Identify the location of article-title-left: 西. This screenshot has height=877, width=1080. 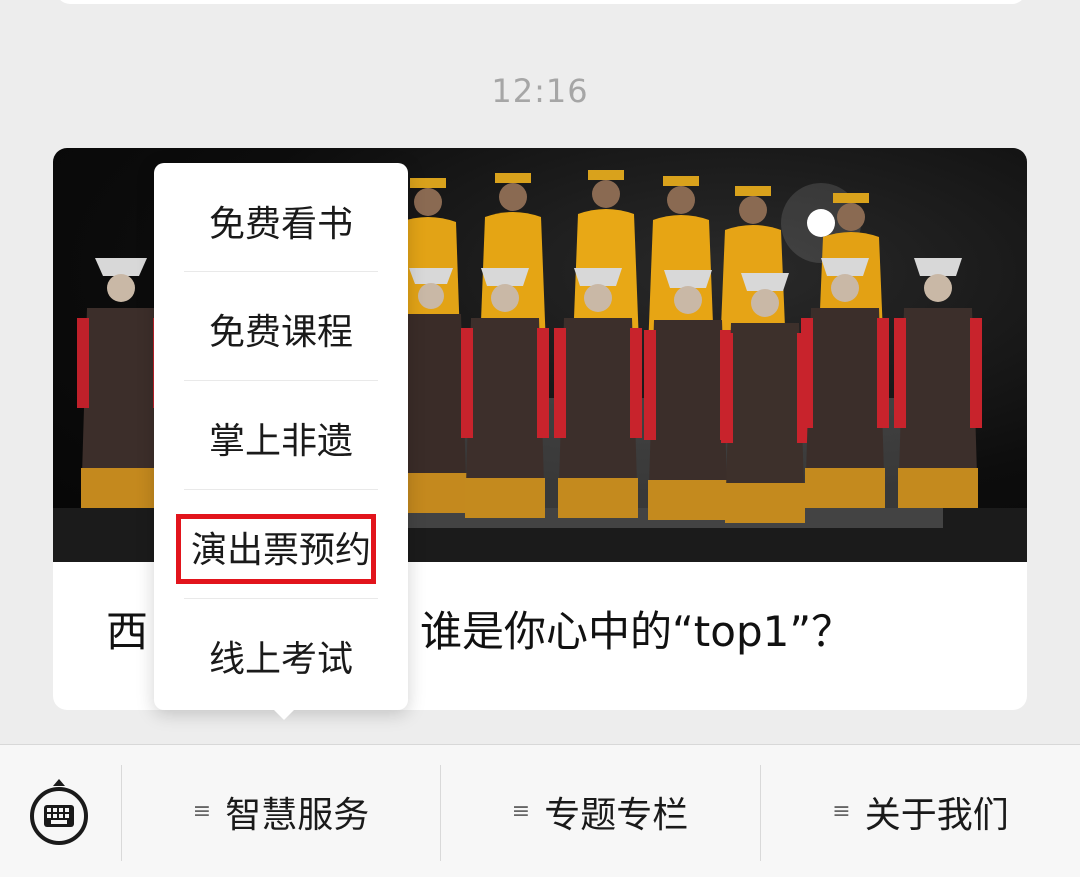
(127, 631).